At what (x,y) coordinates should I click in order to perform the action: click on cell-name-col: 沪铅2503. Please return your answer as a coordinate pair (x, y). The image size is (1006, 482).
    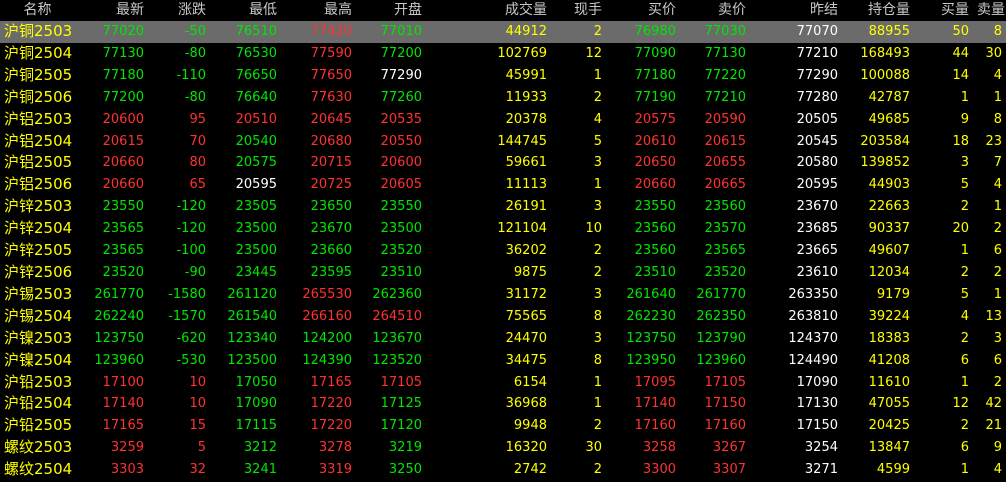
    Looking at the image, I should click on (37, 383).